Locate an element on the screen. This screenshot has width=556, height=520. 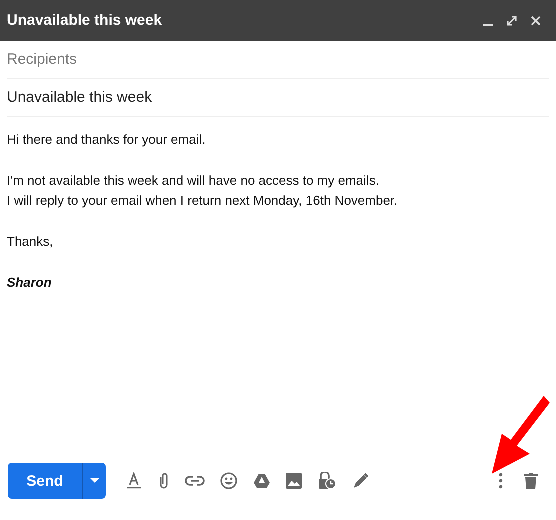
triangle-icon is located at coordinates (262, 481).